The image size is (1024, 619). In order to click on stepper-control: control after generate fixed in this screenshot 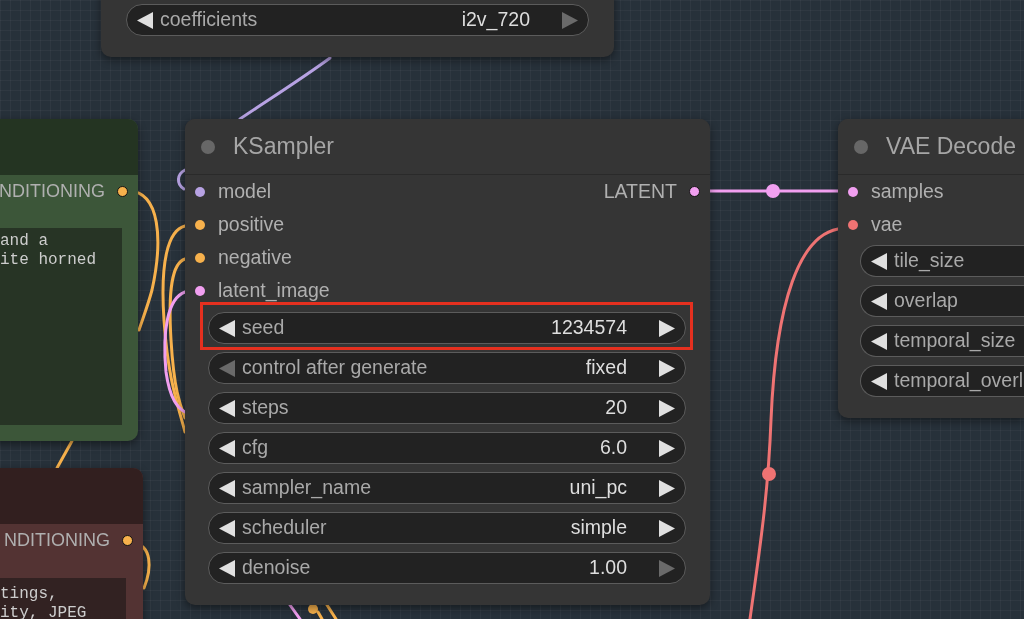, I will do `click(447, 368)`.